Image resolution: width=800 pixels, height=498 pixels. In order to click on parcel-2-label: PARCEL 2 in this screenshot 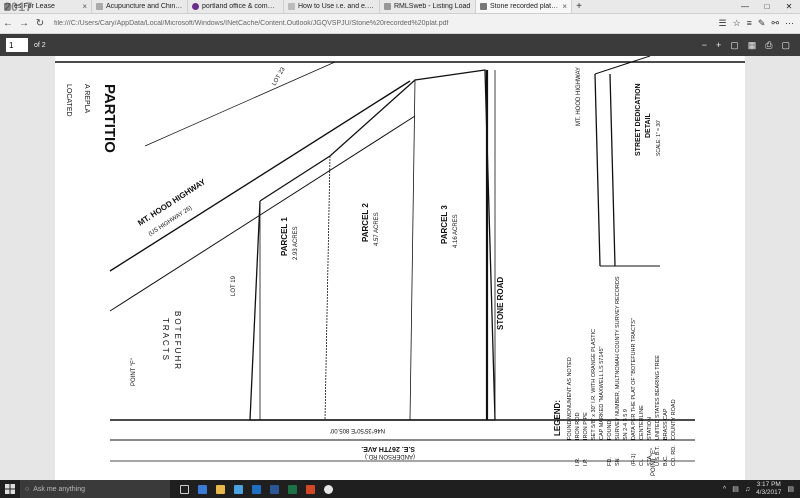, I will do `click(365, 222)`.